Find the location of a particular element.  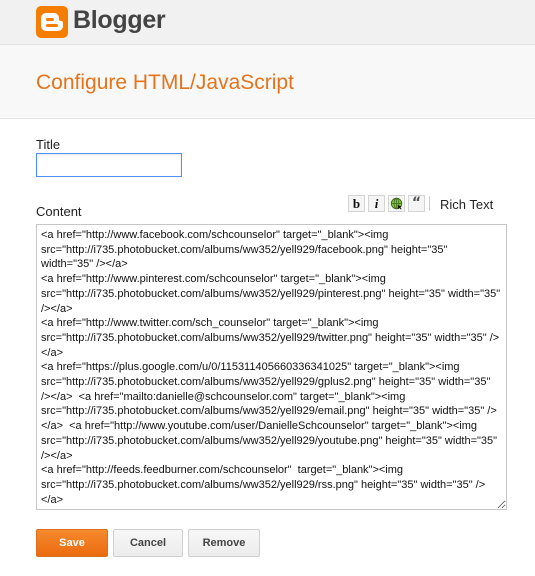

blockquote-button: “ is located at coordinates (416, 203).